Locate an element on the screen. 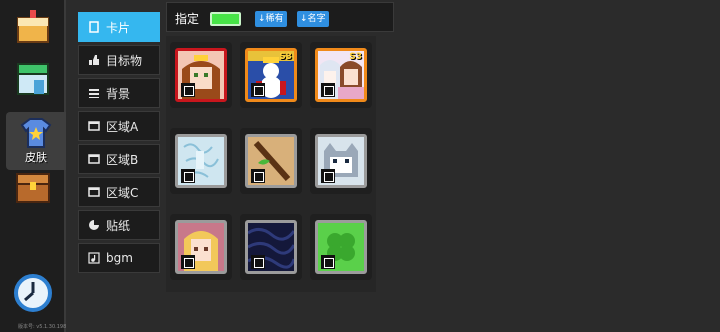 The height and width of the screenshot is (332, 720). clover-card is located at coordinates (341, 247).